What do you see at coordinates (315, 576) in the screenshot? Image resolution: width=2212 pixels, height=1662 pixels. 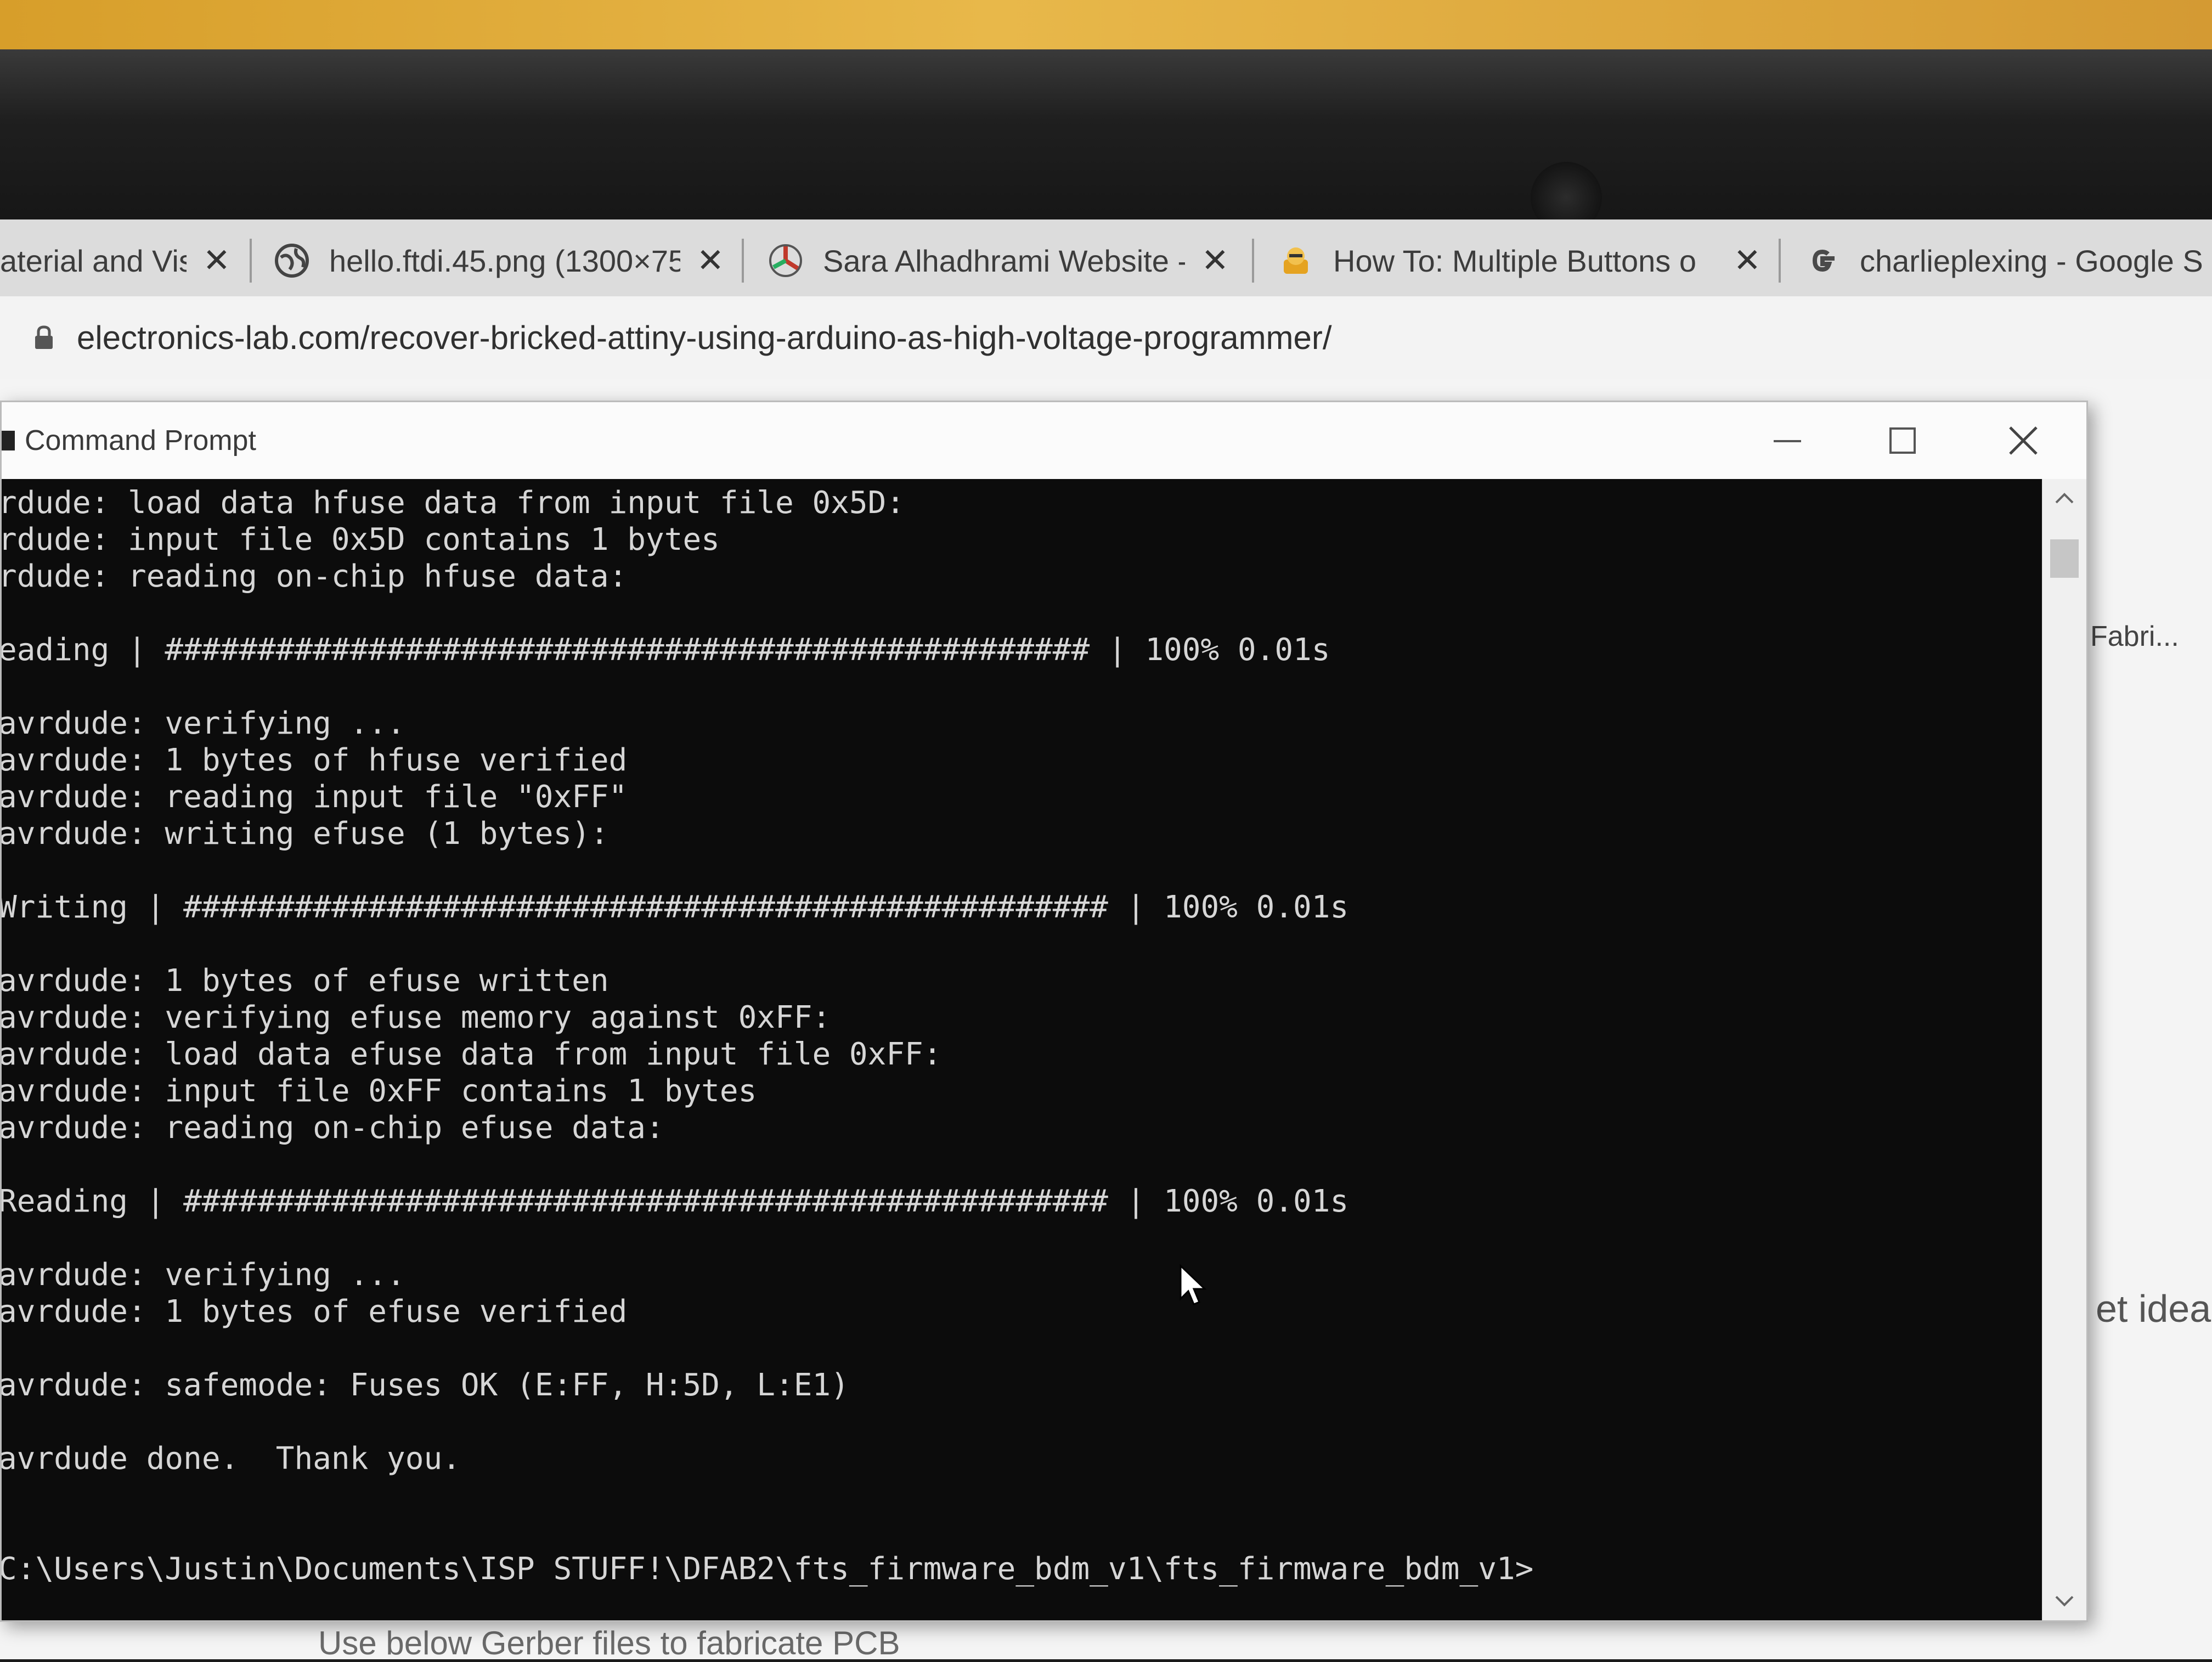 I see `console-line: rdude: reading on-chip hfuse data:` at bounding box center [315, 576].